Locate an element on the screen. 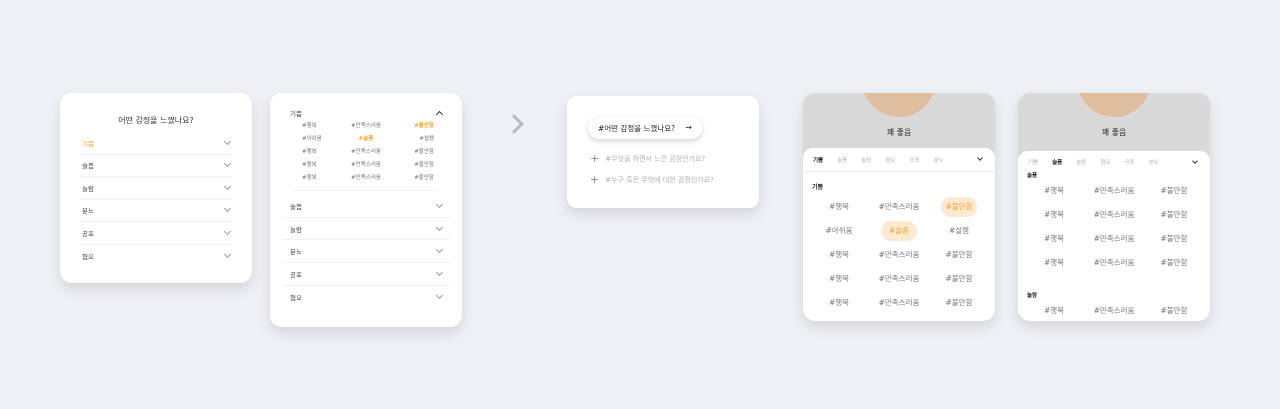 The image size is (1280, 409). emotion-label: 분노 is located at coordinates (296, 252).